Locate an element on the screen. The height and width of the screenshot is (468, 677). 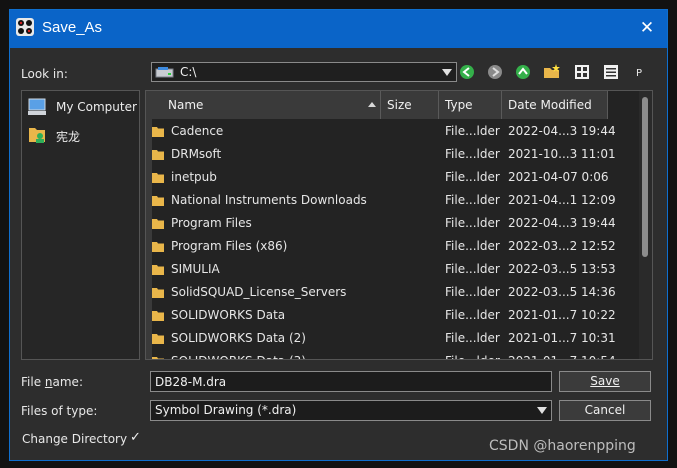
files-of-type-value: Symbol Drawing (*.dra) is located at coordinates (226, 410).